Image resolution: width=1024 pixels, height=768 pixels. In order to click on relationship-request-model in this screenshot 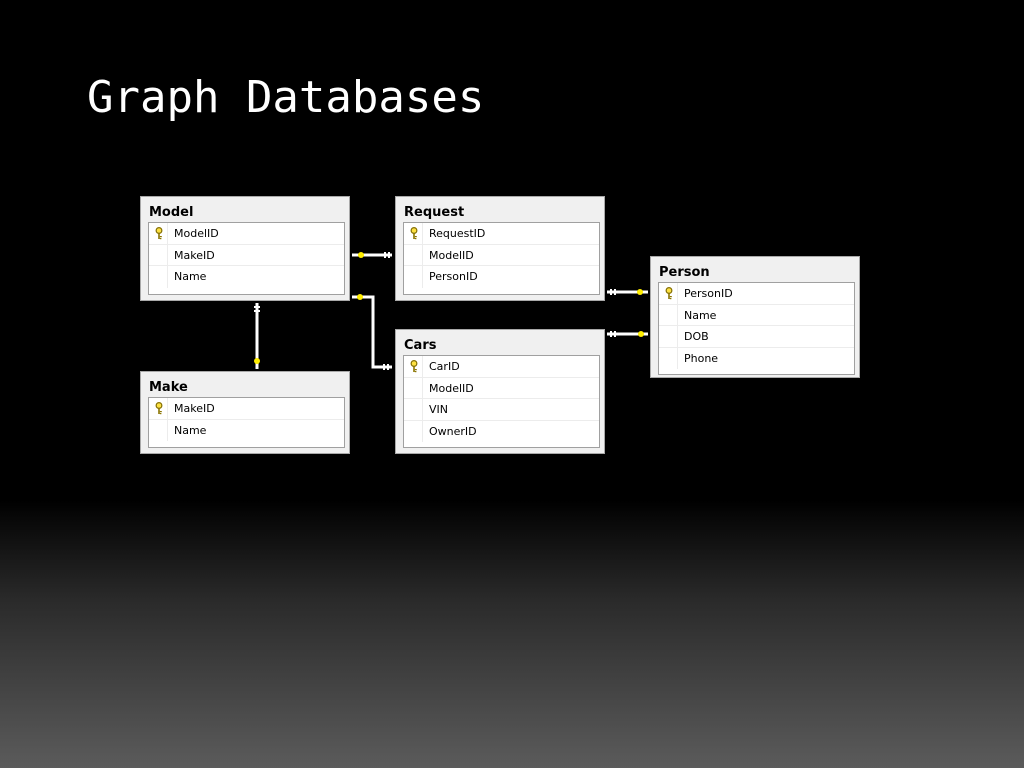, I will do `click(372, 255)`.